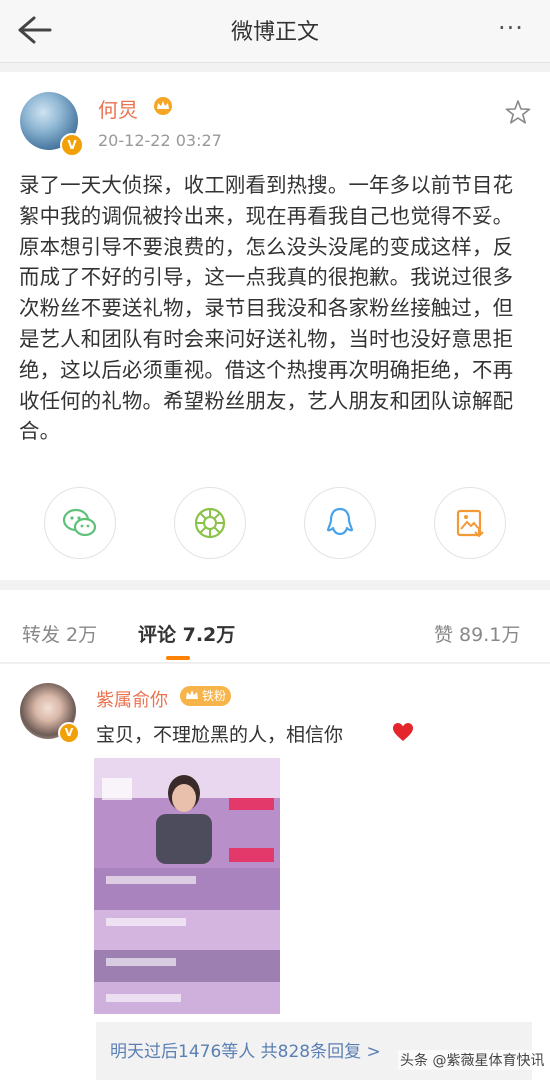 The width and height of the screenshot is (550, 1080). I want to click on active-tab-indicator, so click(178, 658).